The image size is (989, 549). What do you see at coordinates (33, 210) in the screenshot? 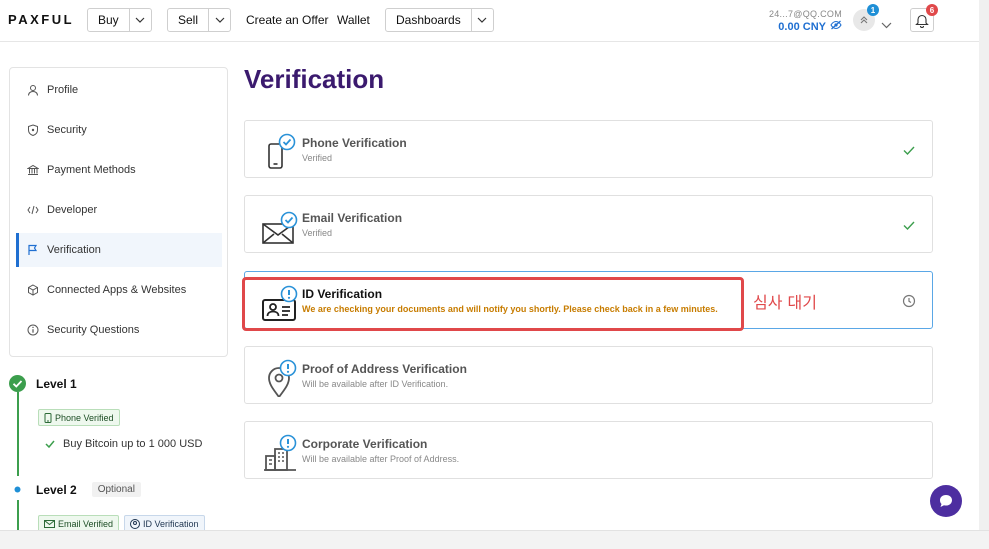
I see `code-icon` at bounding box center [33, 210].